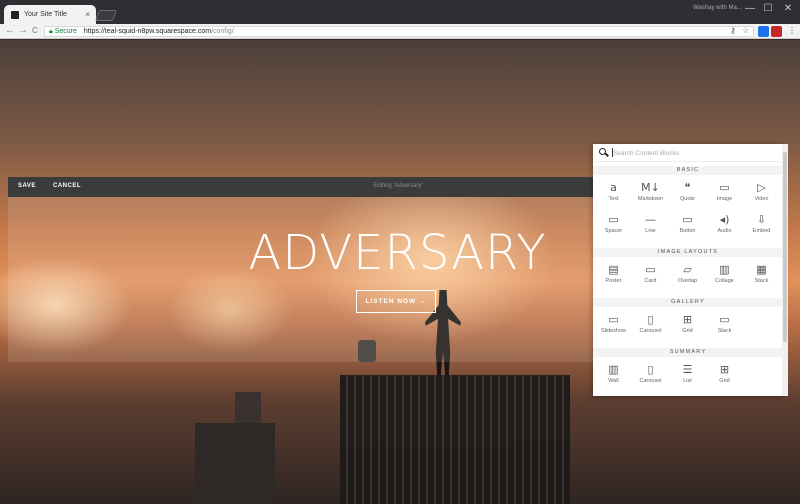 The width and height of the screenshot is (800, 504). Describe the element at coordinates (35, 30) in the screenshot. I see `reload-icon: C` at that location.